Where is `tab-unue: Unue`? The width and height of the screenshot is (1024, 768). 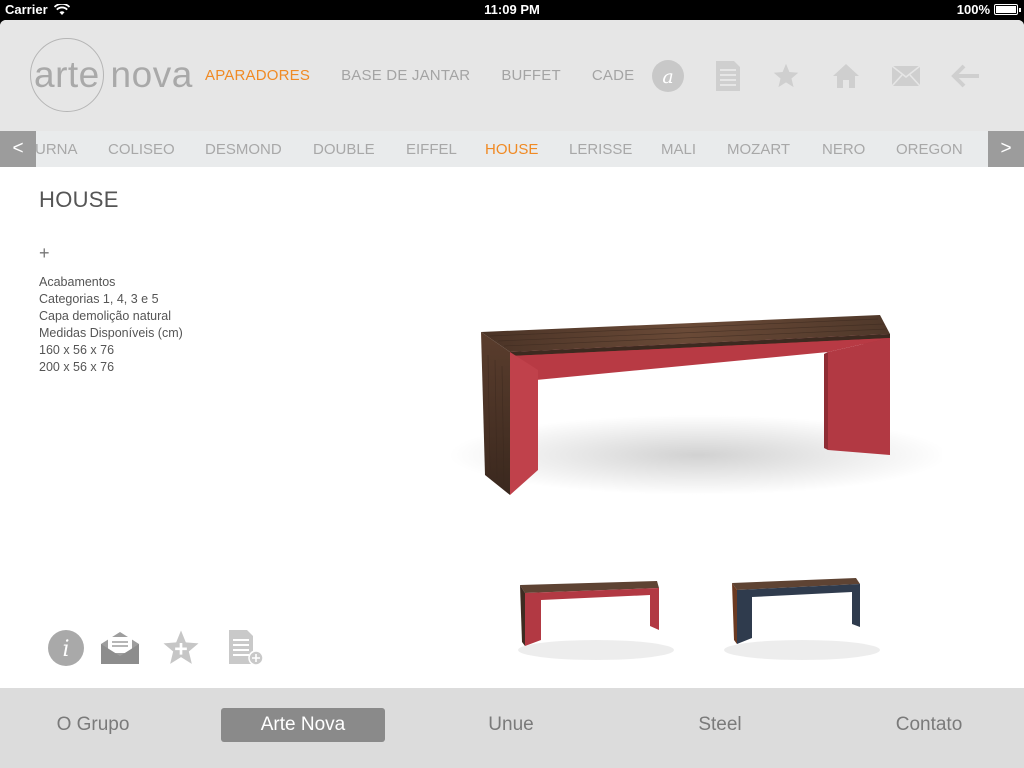 tab-unue: Unue is located at coordinates (511, 725).